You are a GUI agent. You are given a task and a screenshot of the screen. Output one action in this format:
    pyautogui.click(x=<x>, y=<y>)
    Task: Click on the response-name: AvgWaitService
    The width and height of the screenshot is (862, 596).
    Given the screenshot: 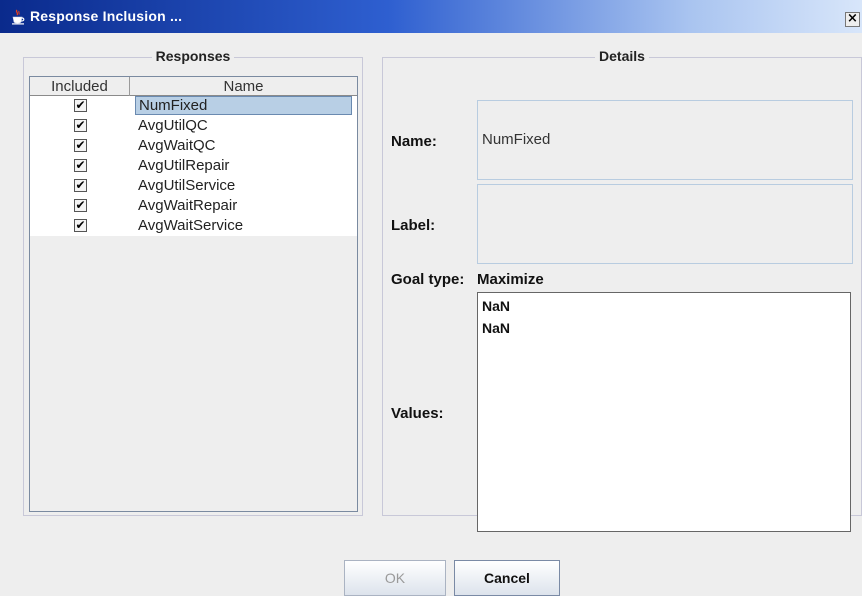 What is the action you would take?
    pyautogui.click(x=189, y=225)
    